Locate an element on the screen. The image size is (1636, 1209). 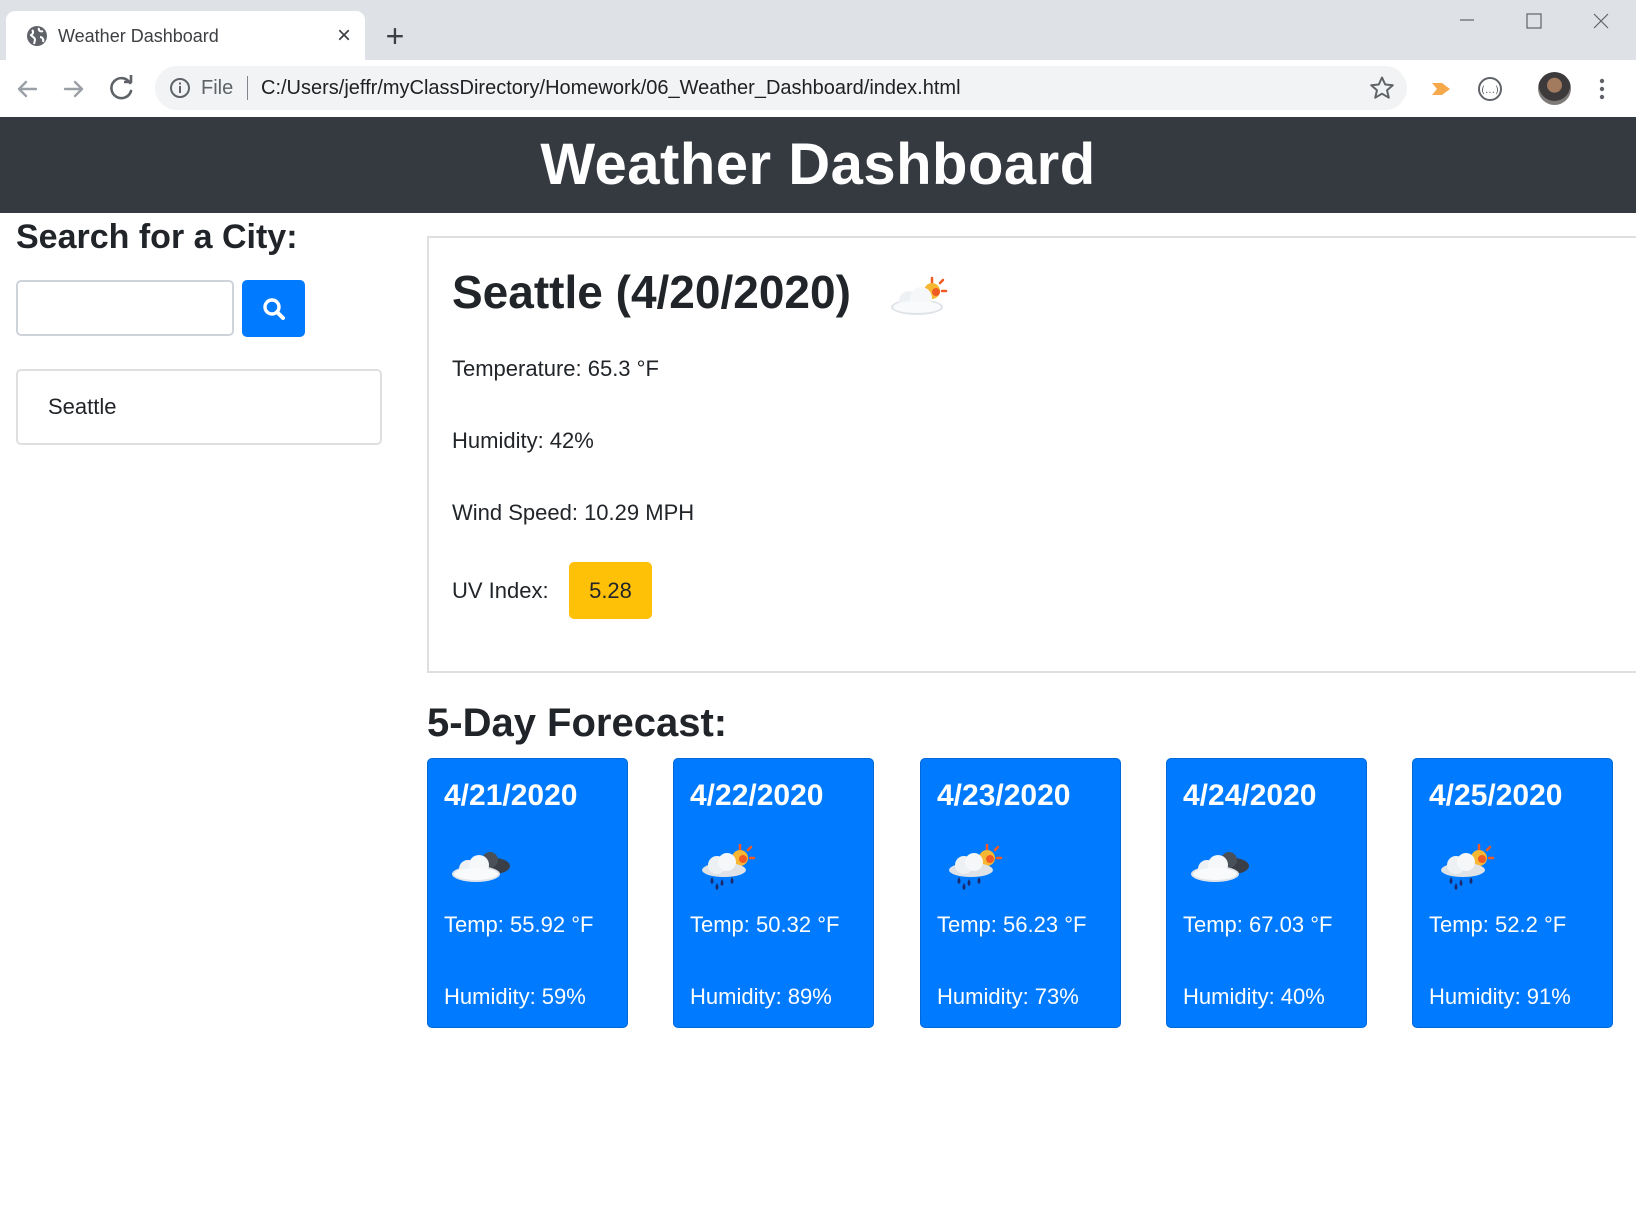
browser-tab: Weather Dashboard × is located at coordinates (185, 35).